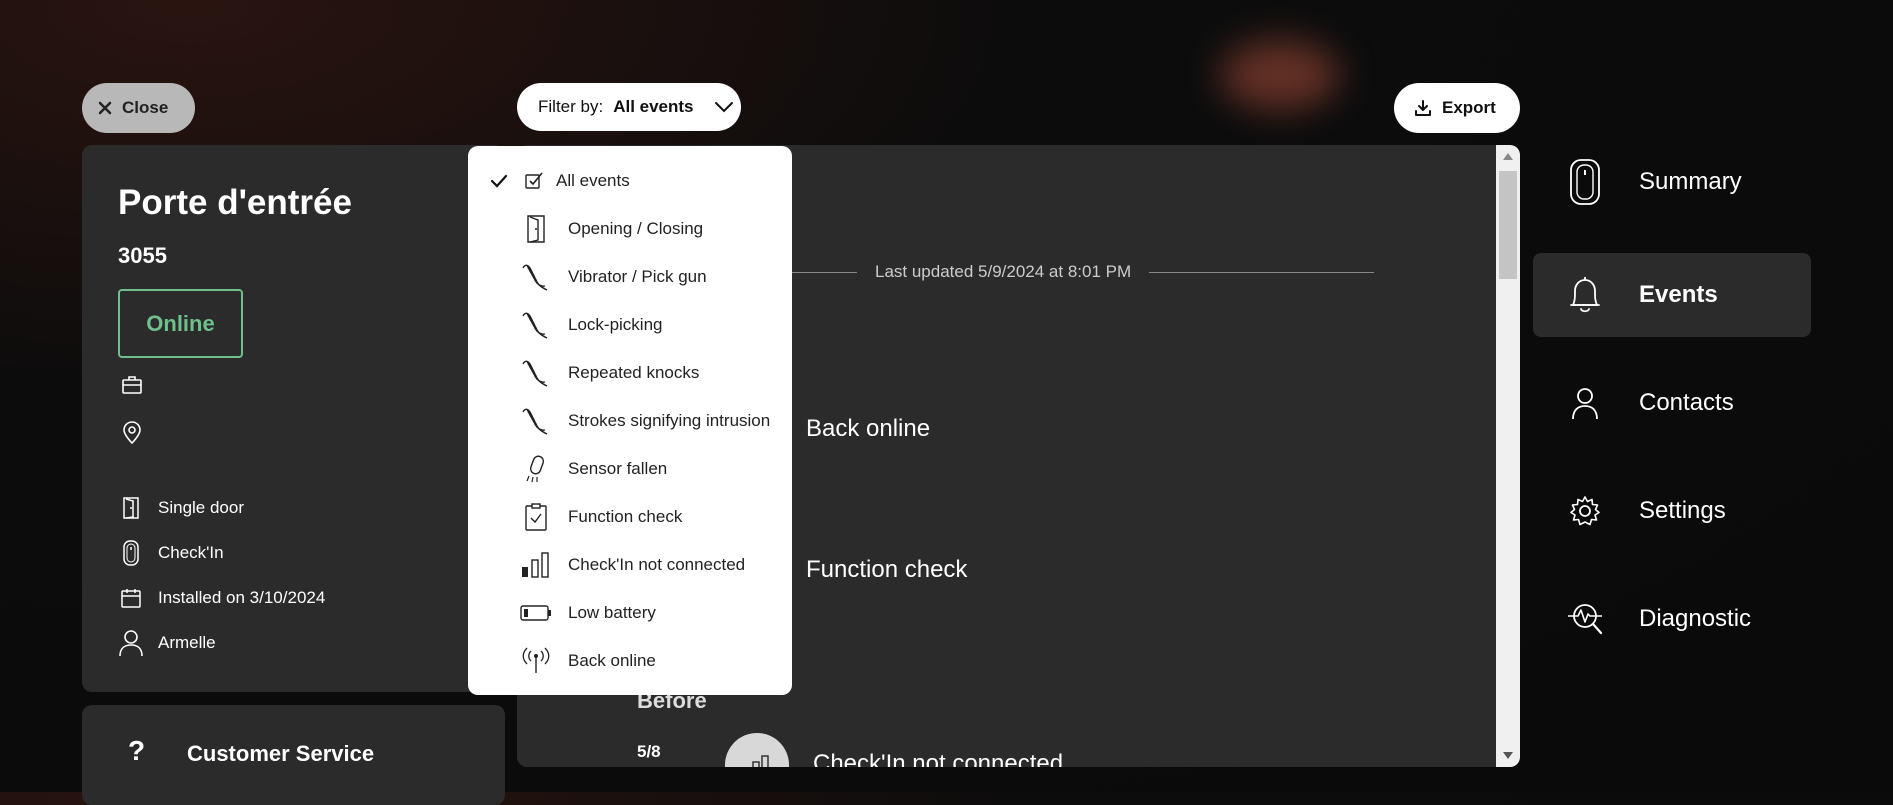  I want to click on filter-dropdown-button: Filter by: All events, so click(629, 107).